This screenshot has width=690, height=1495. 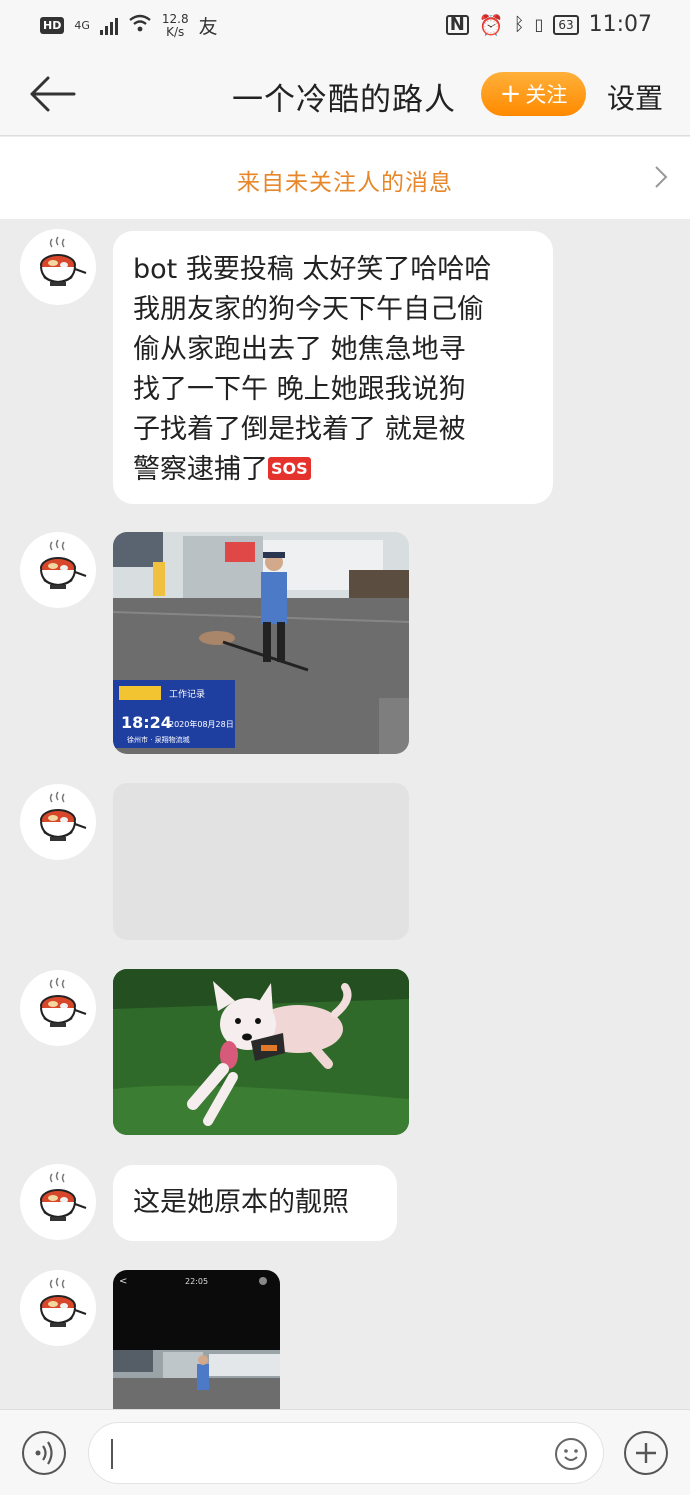 I want to click on chevron-right-icon, so click(x=661, y=177).